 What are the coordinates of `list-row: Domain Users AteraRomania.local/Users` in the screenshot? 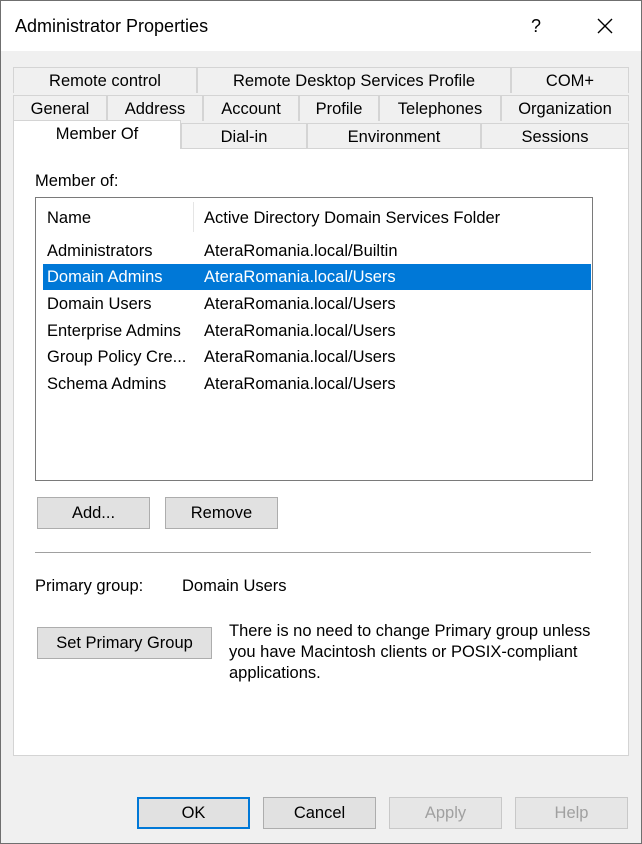 It's located at (317, 304).